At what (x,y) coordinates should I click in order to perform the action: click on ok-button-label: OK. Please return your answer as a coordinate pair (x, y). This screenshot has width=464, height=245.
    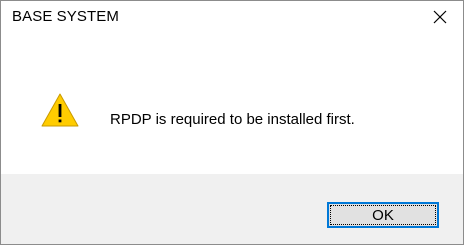
    Looking at the image, I should click on (383, 215).